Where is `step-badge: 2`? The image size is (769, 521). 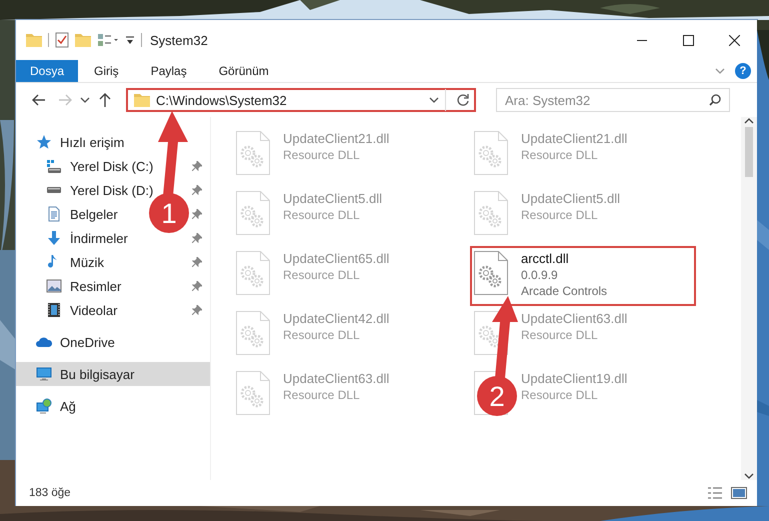
step-badge: 2 is located at coordinates (497, 396).